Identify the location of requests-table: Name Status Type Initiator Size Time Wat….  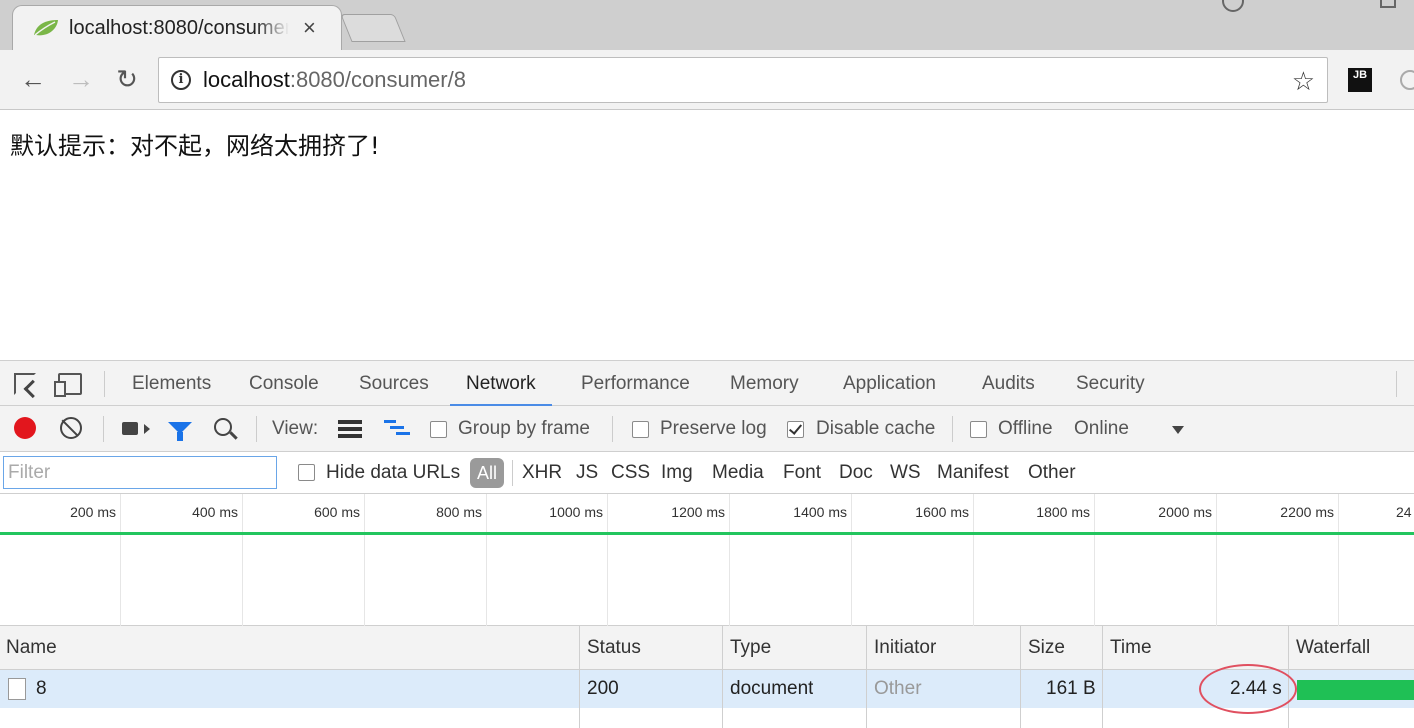
(707, 677).